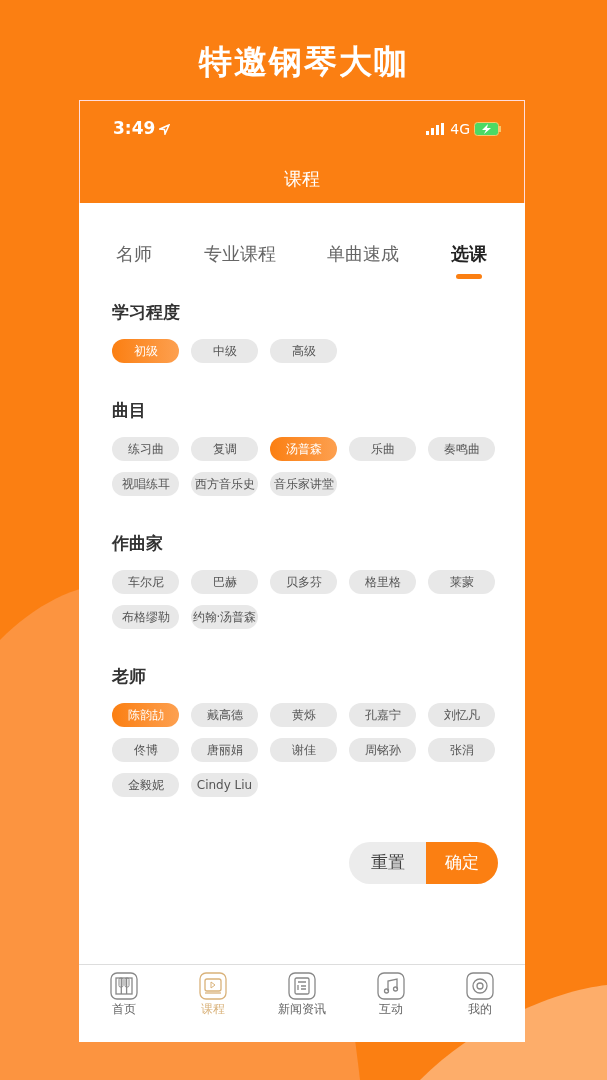 This screenshot has width=607, height=1080. What do you see at coordinates (224, 617) in the screenshot?
I see `filter-chip: 约翰·汤普森` at bounding box center [224, 617].